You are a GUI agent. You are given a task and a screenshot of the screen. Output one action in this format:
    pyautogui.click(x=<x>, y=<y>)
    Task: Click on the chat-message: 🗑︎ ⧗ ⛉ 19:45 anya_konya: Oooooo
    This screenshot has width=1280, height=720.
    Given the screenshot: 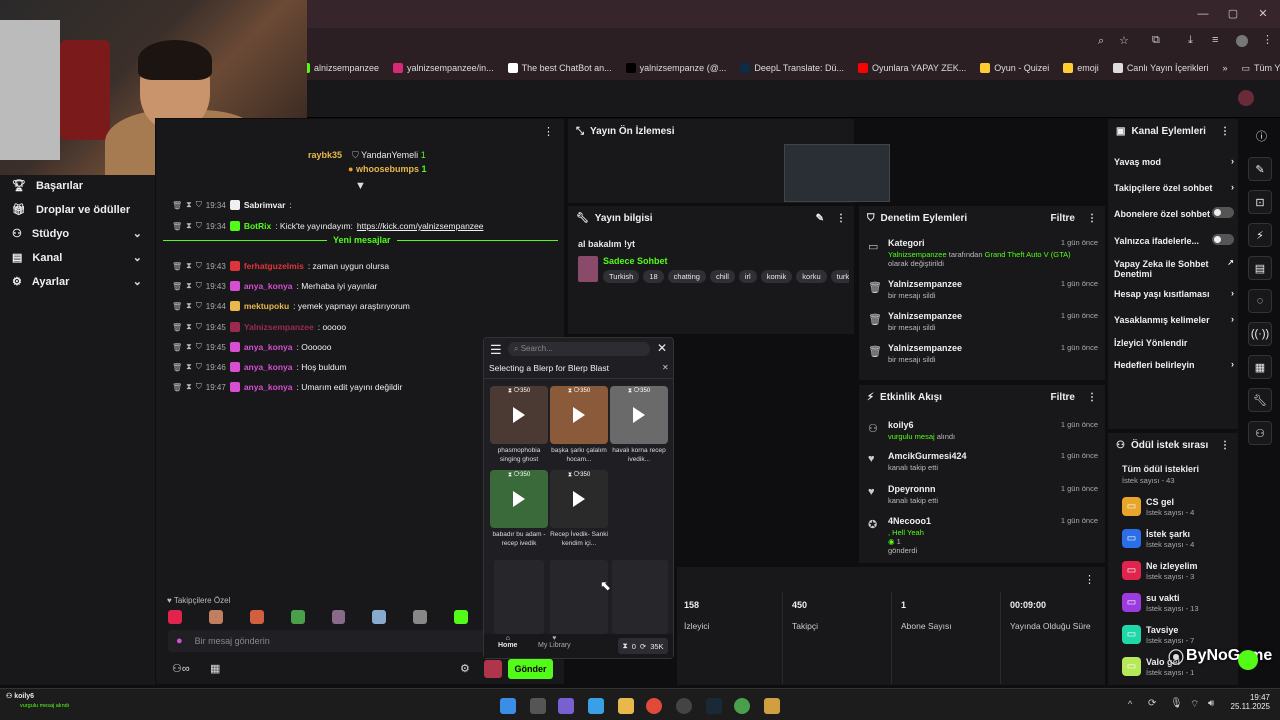 What is the action you would take?
    pyautogui.click(x=251, y=347)
    